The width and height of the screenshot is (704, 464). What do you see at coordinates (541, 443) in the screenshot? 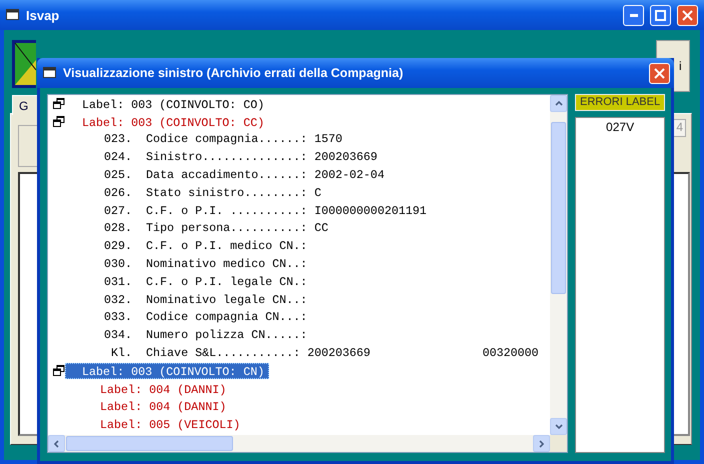
I see `scroll-right-button` at bounding box center [541, 443].